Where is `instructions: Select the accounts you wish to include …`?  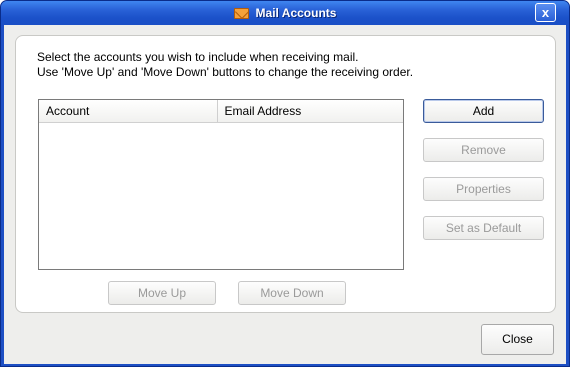
instructions: Select the accounts you wish to include … is located at coordinates (225, 65).